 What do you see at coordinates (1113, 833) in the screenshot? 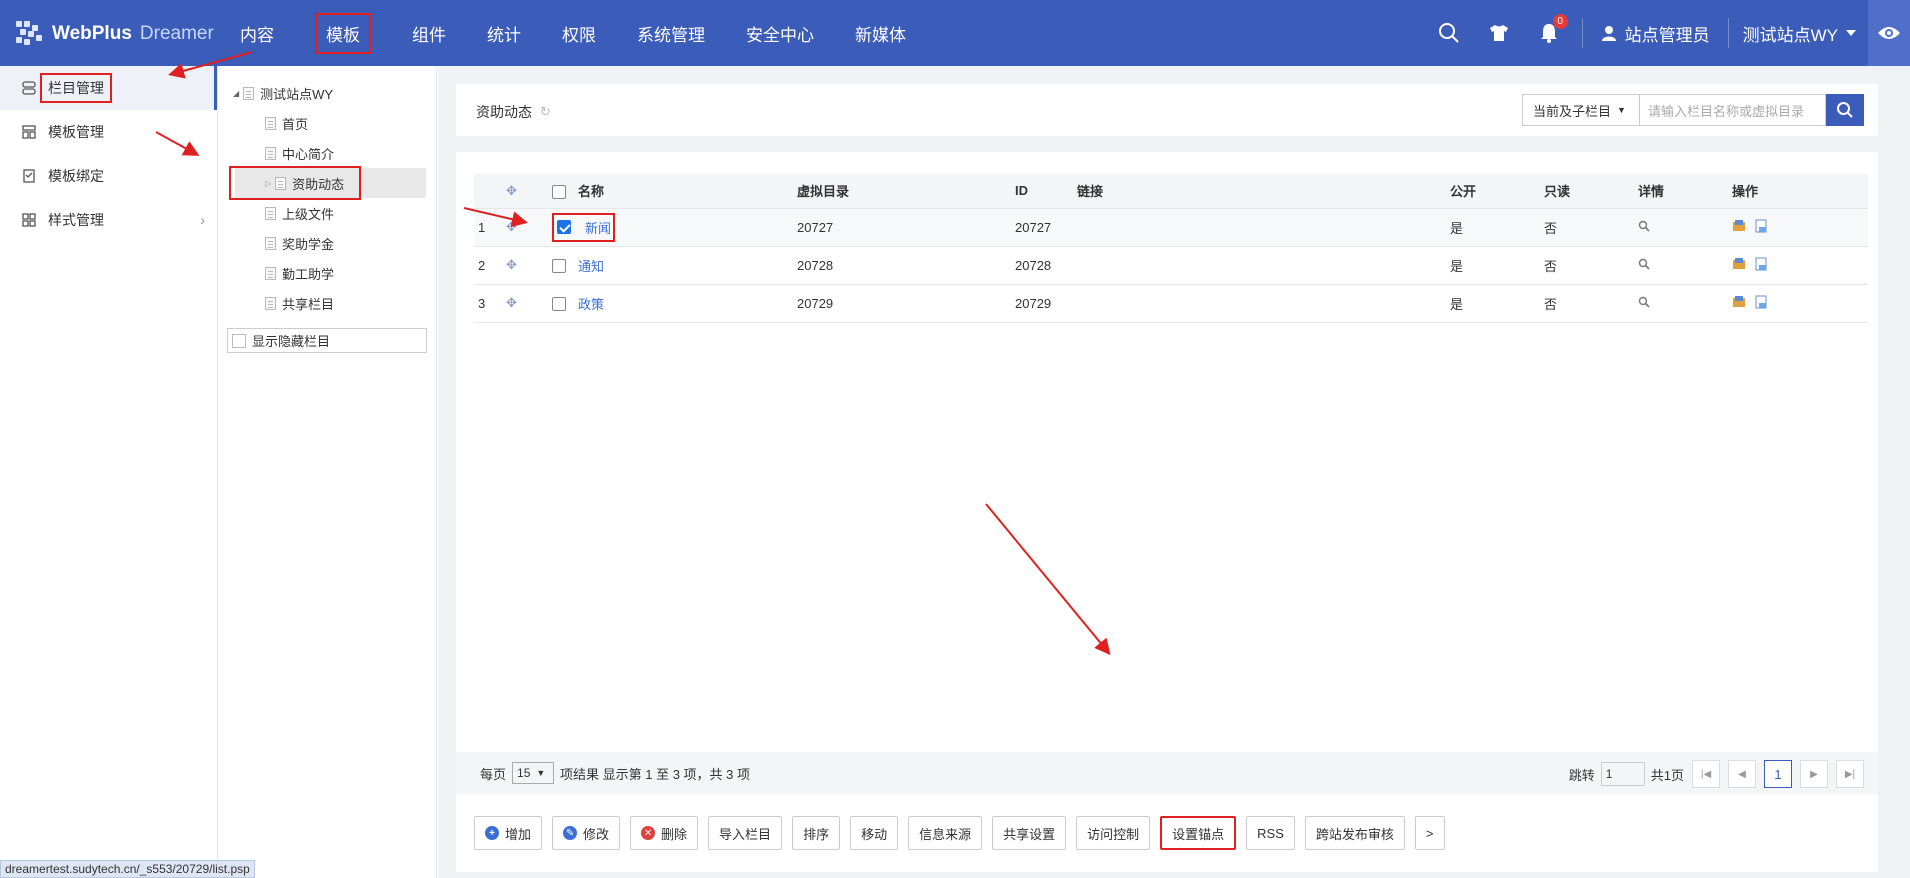
I see `access-control-button: 访问控制` at bounding box center [1113, 833].